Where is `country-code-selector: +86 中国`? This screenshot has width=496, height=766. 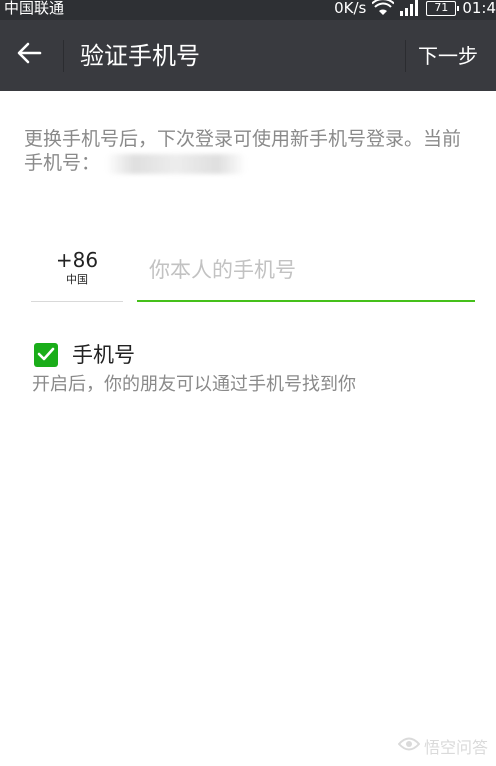 country-code-selector: +86 中国 is located at coordinates (77, 271).